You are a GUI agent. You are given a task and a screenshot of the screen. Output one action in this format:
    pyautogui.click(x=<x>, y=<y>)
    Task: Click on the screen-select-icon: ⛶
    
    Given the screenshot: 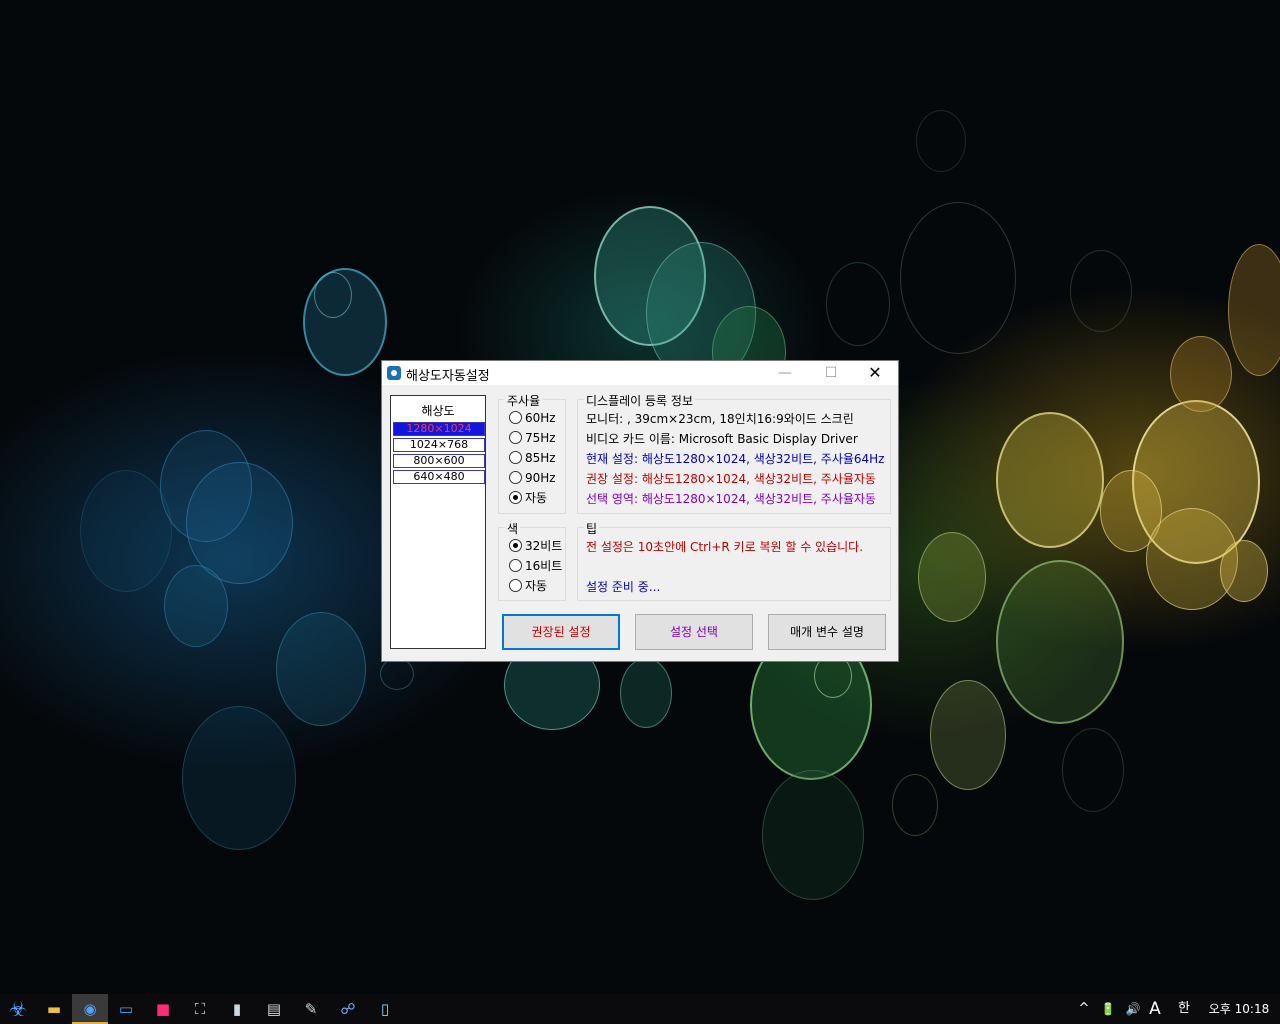 What is the action you would take?
    pyautogui.click(x=200, y=1009)
    